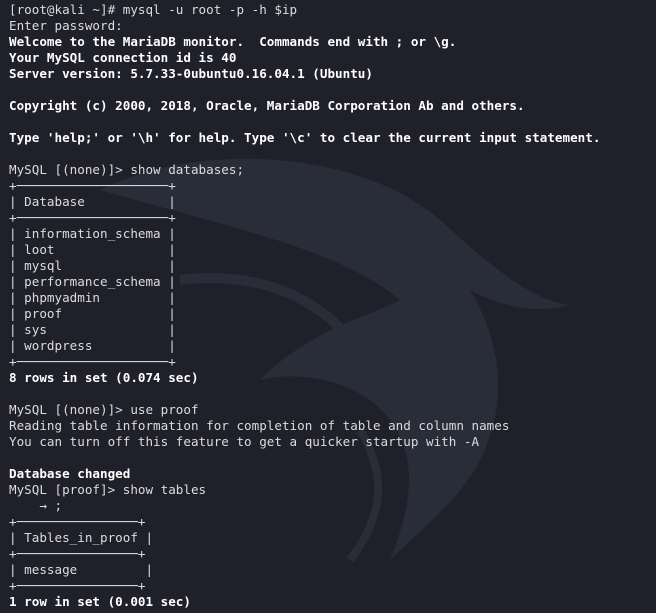 This screenshot has width=656, height=613. What do you see at coordinates (100, 601) in the screenshot?
I see `terminal-line: 1 row in set (0.001 sec)` at bounding box center [100, 601].